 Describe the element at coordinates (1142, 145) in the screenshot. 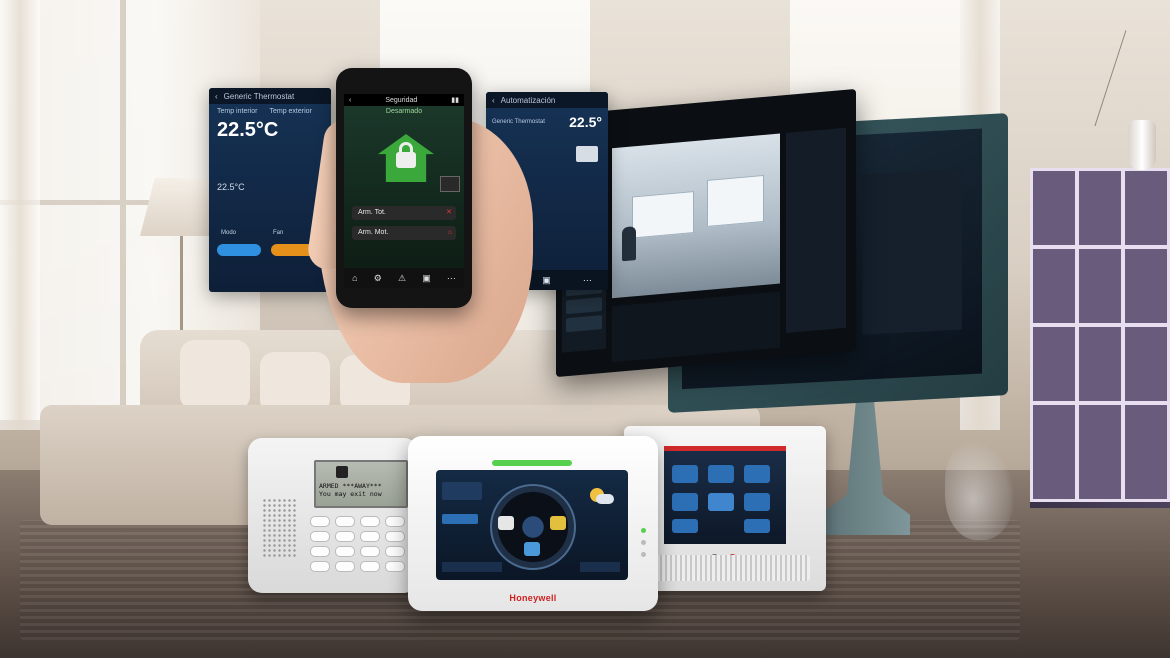

I see `vase` at that location.